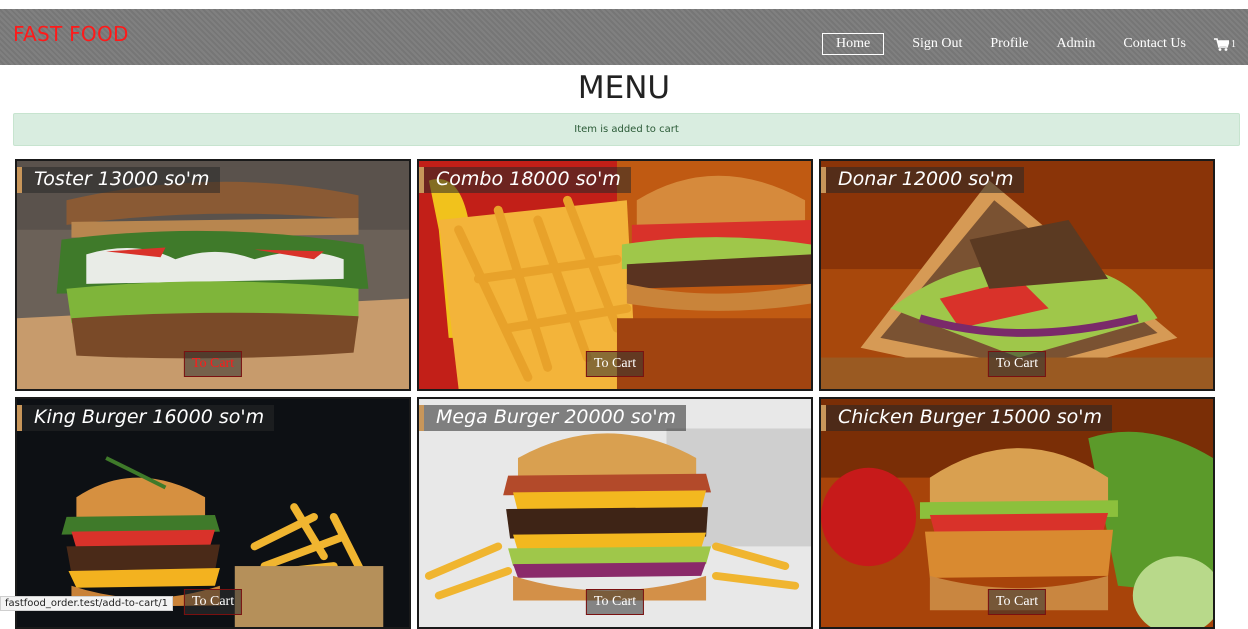  I want to click on product-title: Mega Burger 20000 so'm, so click(553, 418).